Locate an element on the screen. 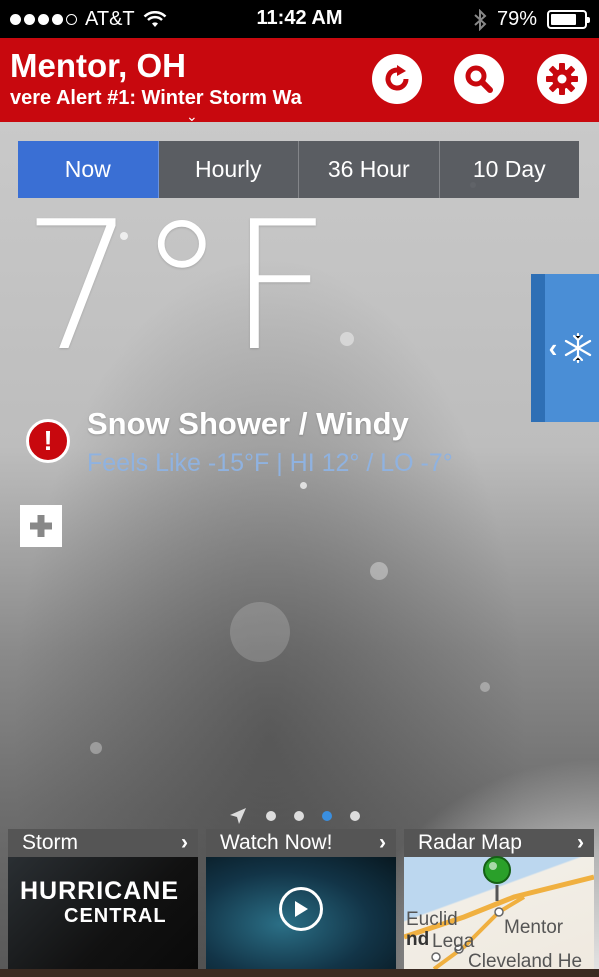 The width and height of the screenshot is (599, 977). chevron-left-icon: ‹ is located at coordinates (553, 347).